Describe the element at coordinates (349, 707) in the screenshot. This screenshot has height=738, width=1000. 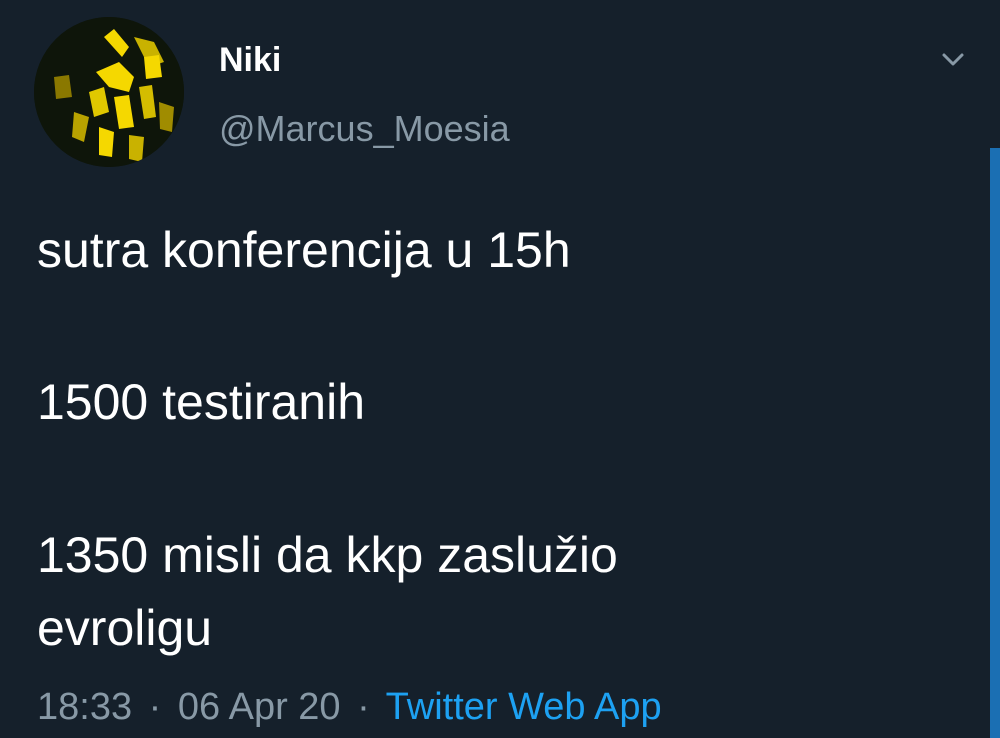
I see `tweet-metadata: 18:33 · 06 Apr 20 · Twitter Web App` at that location.